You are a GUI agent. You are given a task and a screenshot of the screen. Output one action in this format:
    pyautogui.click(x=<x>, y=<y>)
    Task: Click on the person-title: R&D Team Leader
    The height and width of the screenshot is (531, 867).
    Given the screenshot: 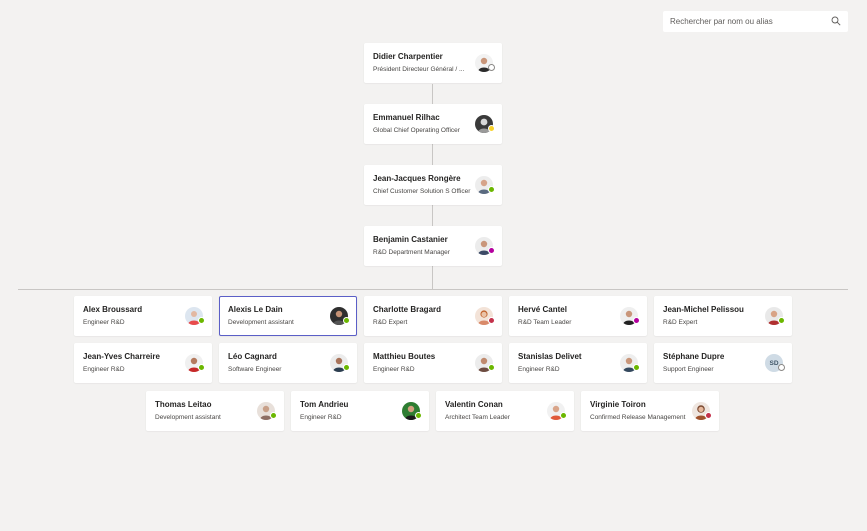 What is the action you would take?
    pyautogui.click(x=545, y=322)
    